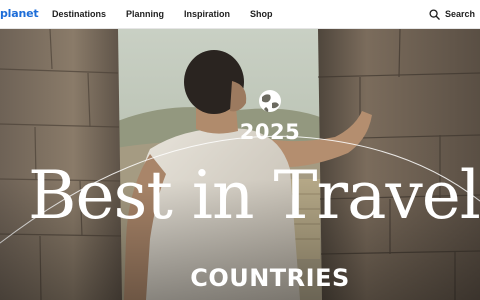 Image resolution: width=480 pixels, height=300 pixels. What do you see at coordinates (270, 101) in the screenshot?
I see `globe-icon` at bounding box center [270, 101].